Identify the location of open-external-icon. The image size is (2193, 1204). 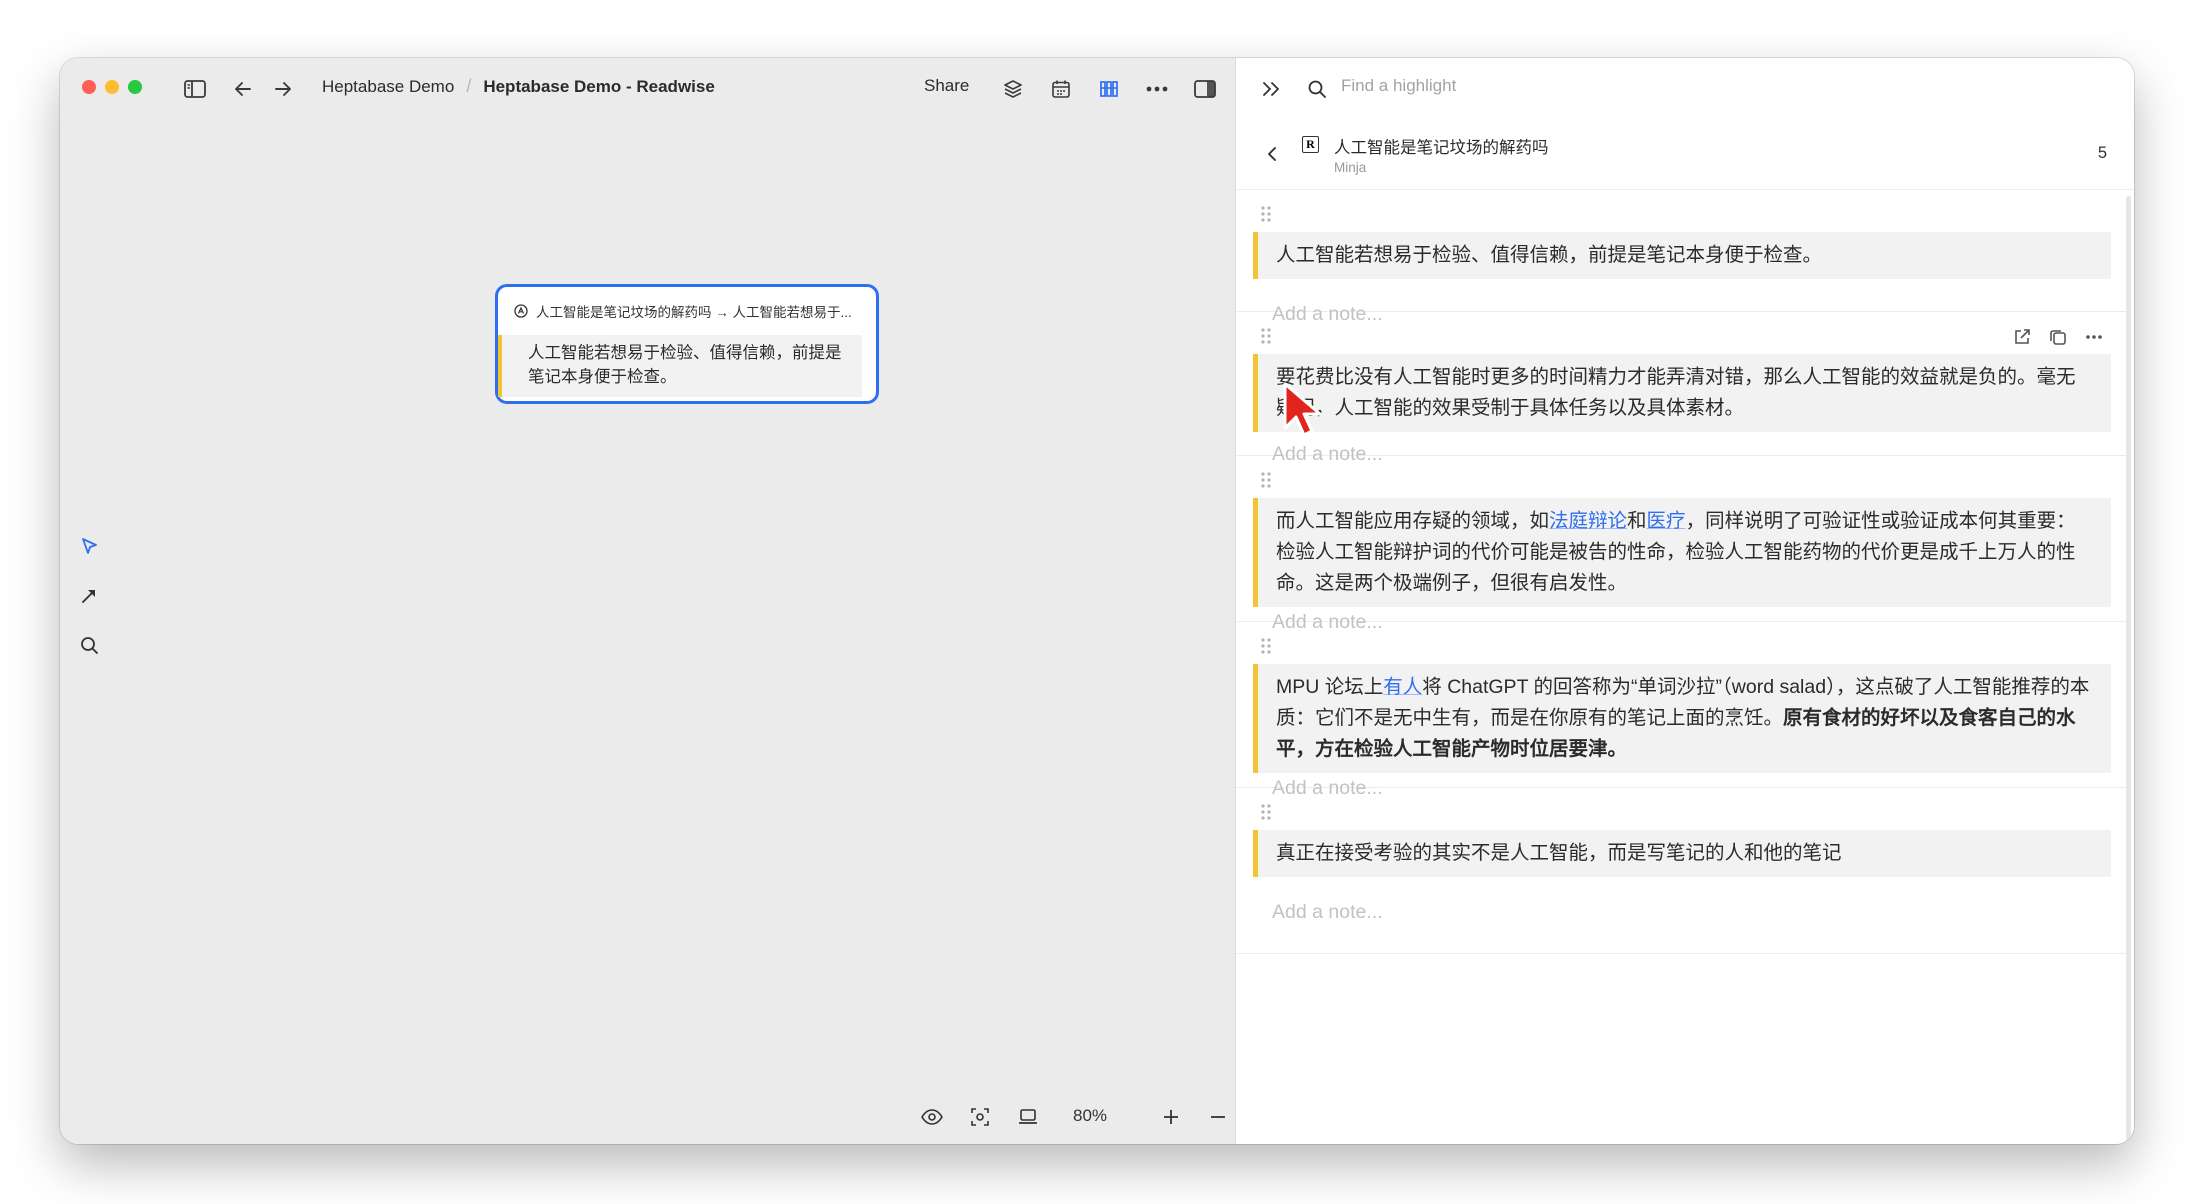
(2022, 339).